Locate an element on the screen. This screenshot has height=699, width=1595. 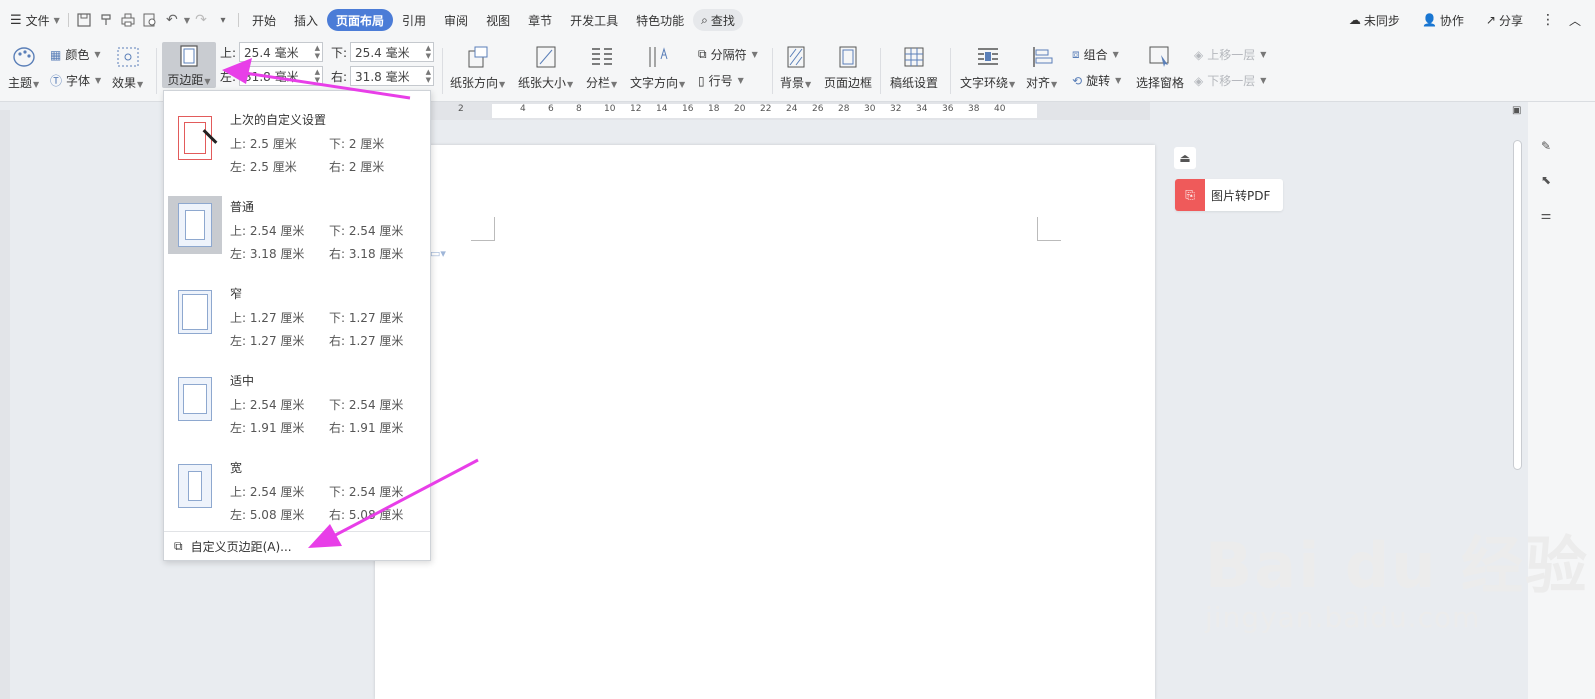
orientation-icon is located at coordinates (478, 57).